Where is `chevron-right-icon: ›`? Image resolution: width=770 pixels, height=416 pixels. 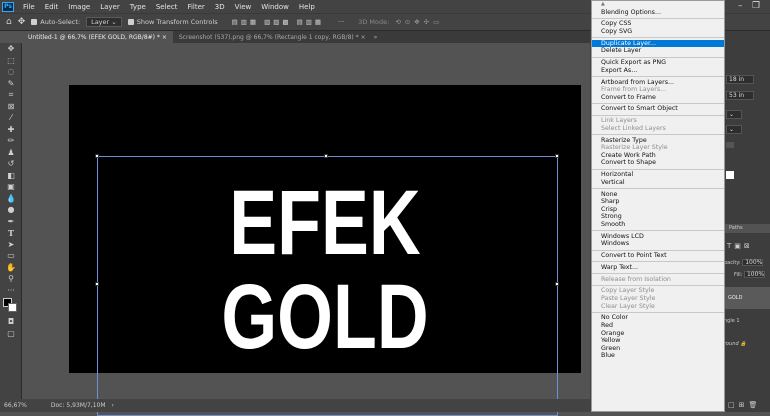 chevron-right-icon: › is located at coordinates (113, 405).